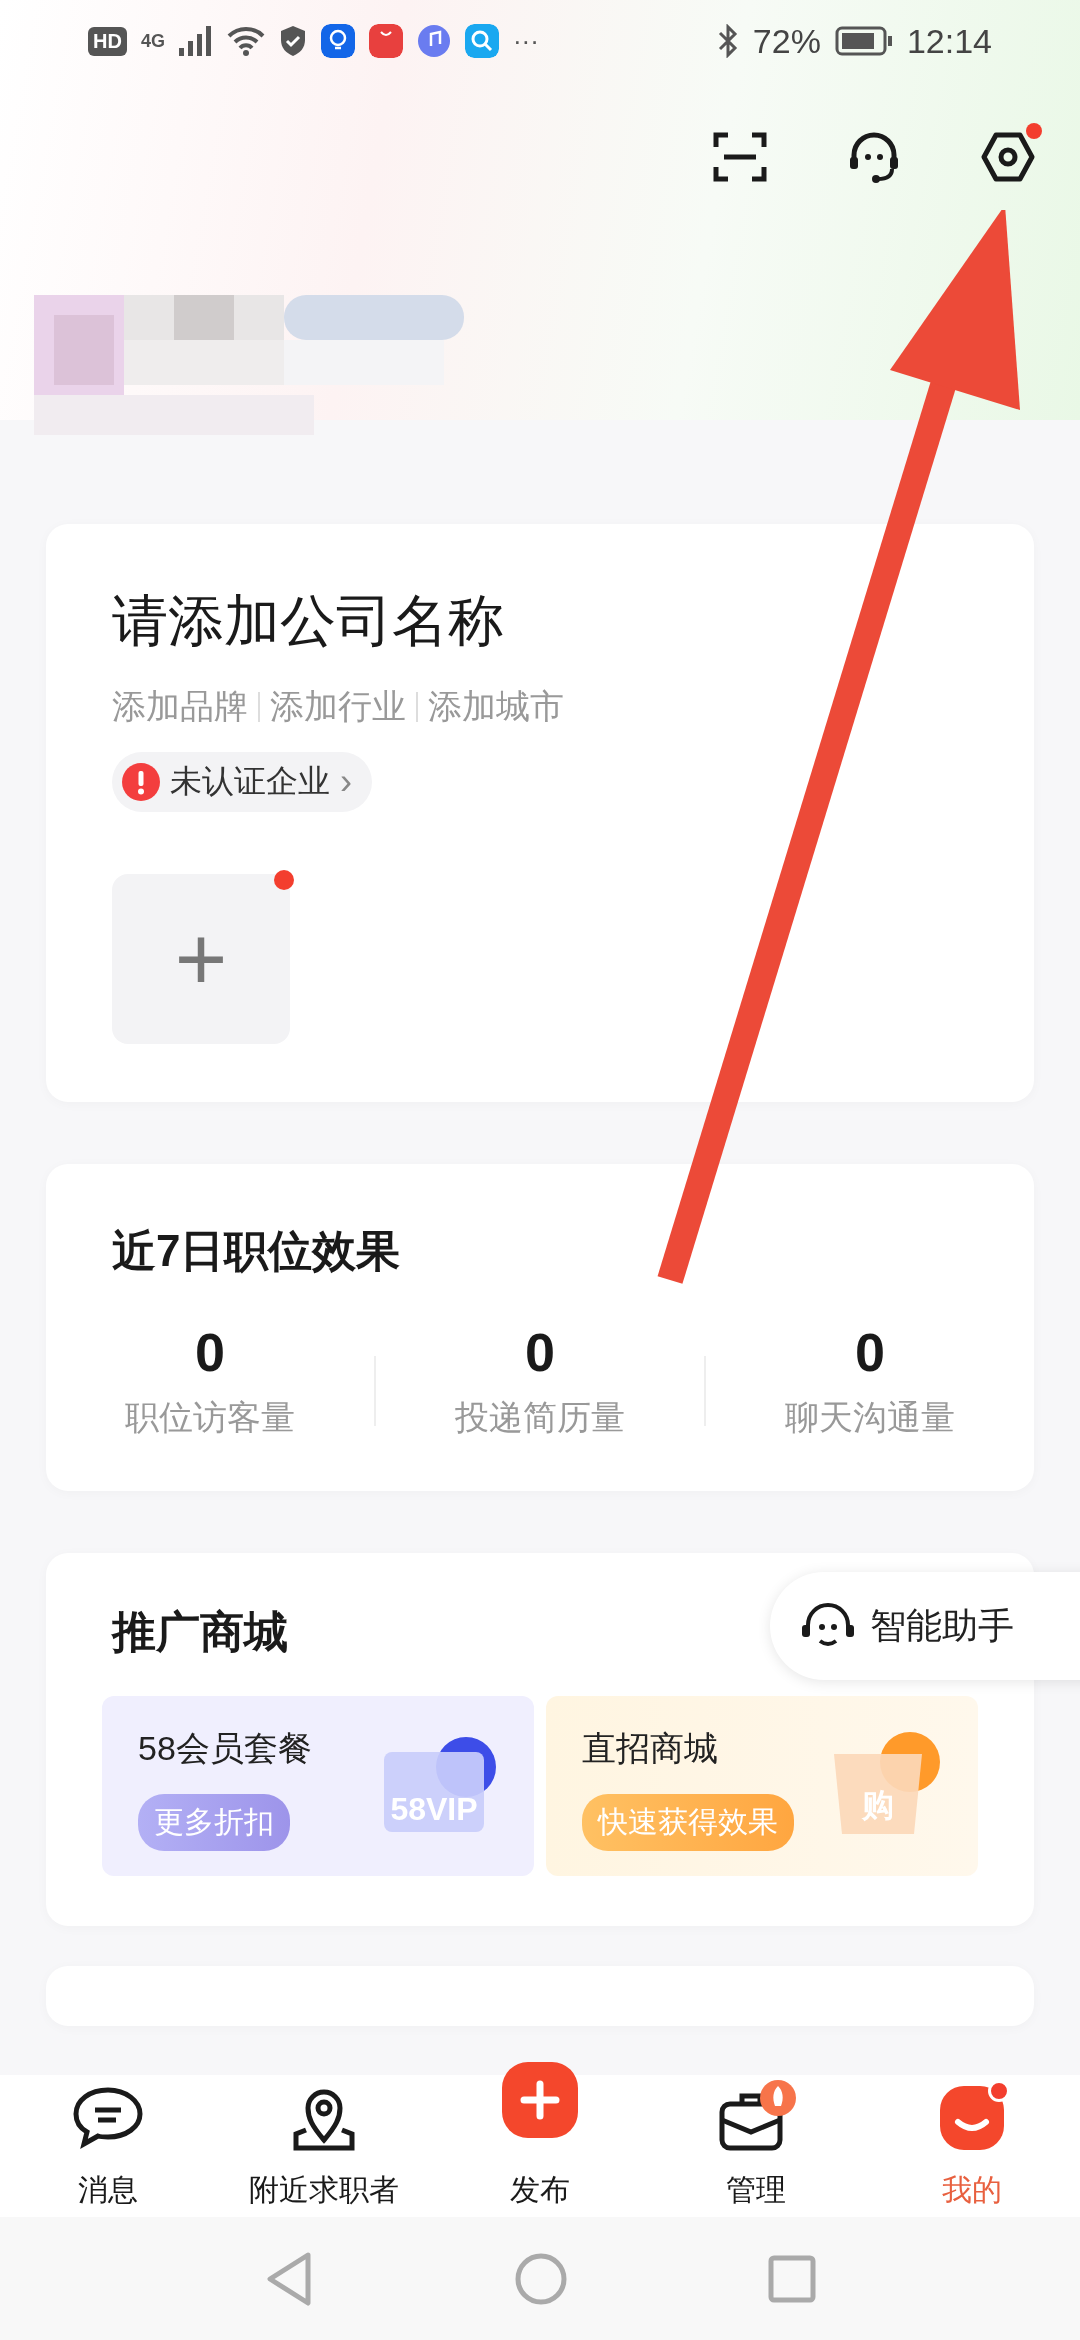  What do you see at coordinates (650, 1748) in the screenshot?
I see `promo-title: 直招商城` at bounding box center [650, 1748].